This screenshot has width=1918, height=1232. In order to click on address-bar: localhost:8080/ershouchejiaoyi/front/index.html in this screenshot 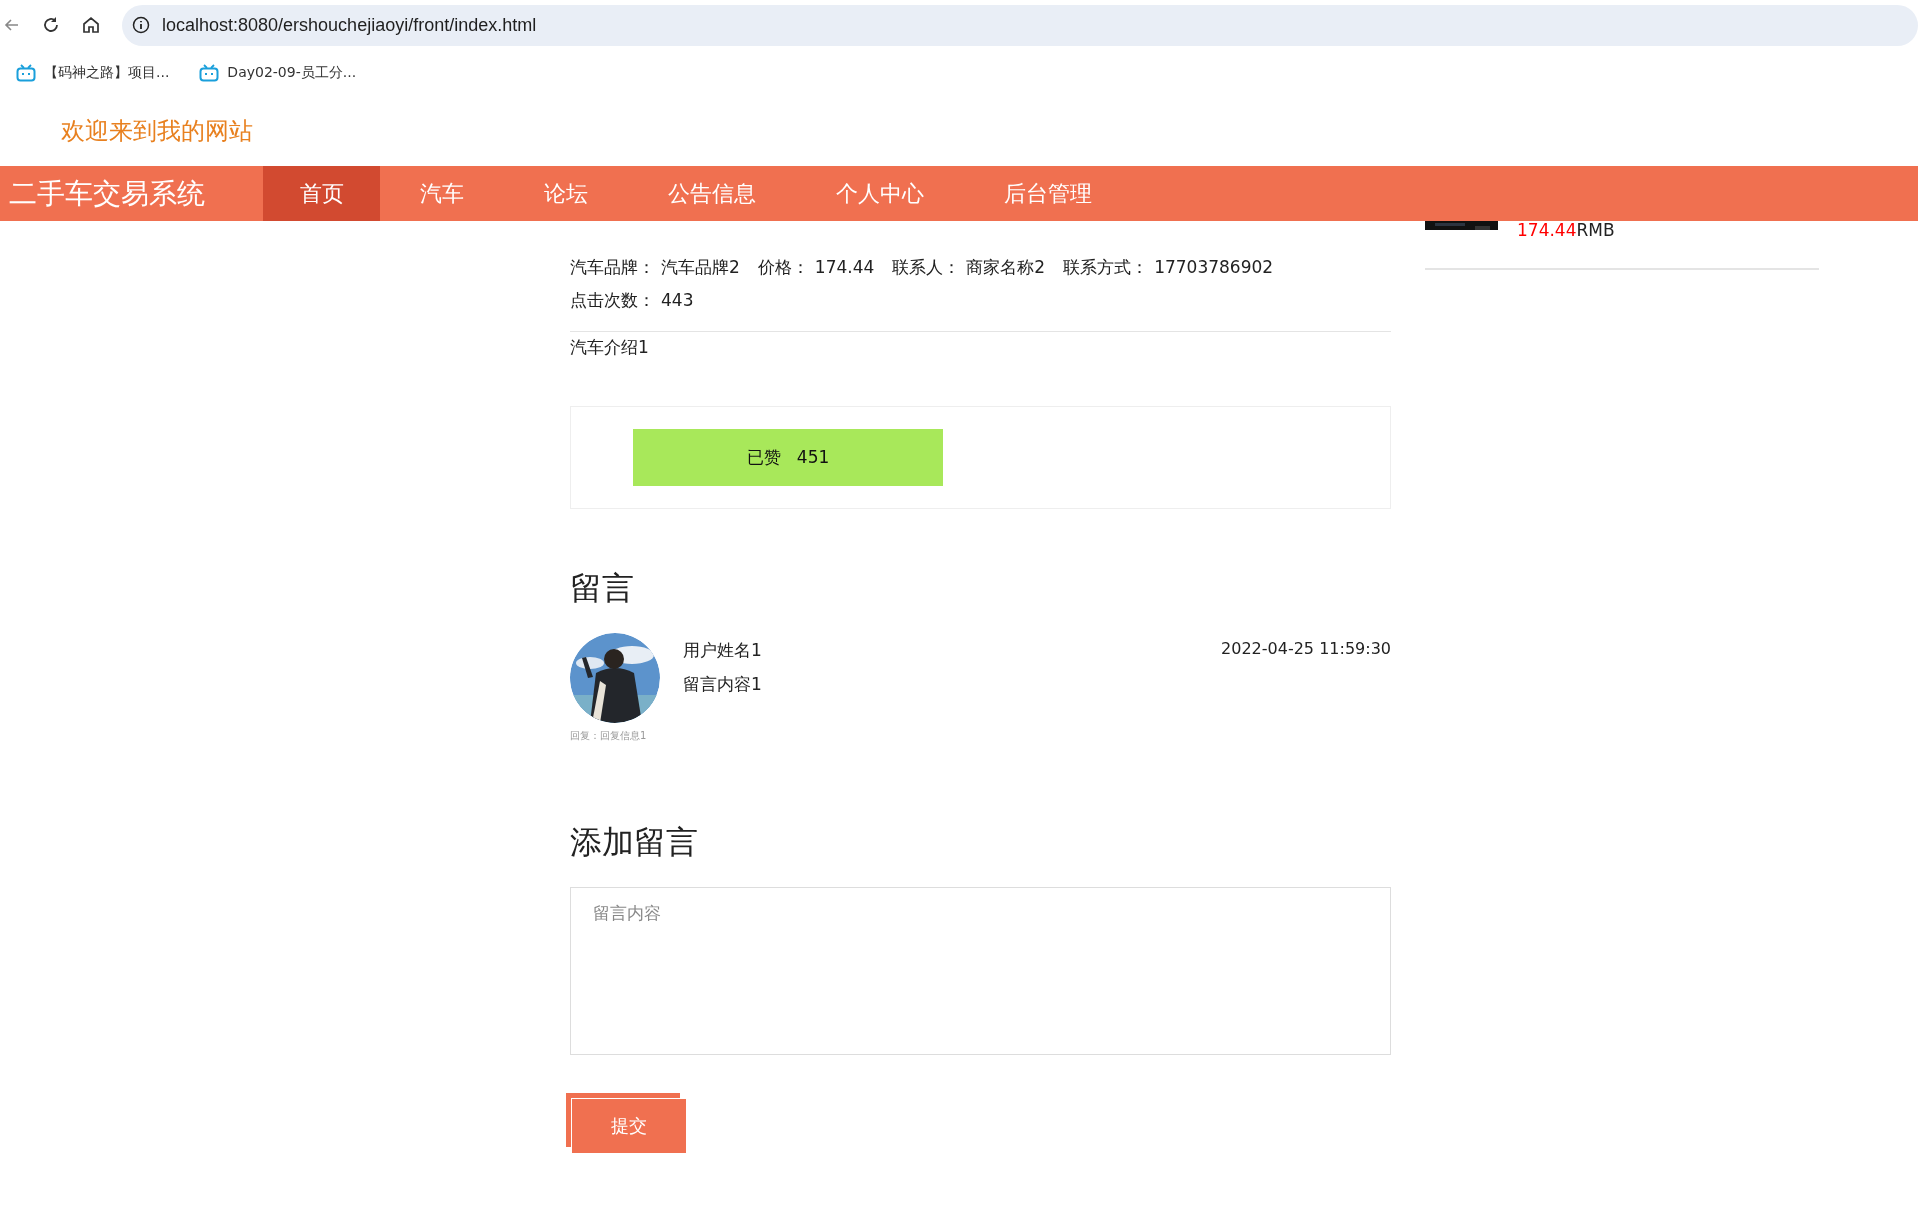, I will do `click(1020, 25)`.